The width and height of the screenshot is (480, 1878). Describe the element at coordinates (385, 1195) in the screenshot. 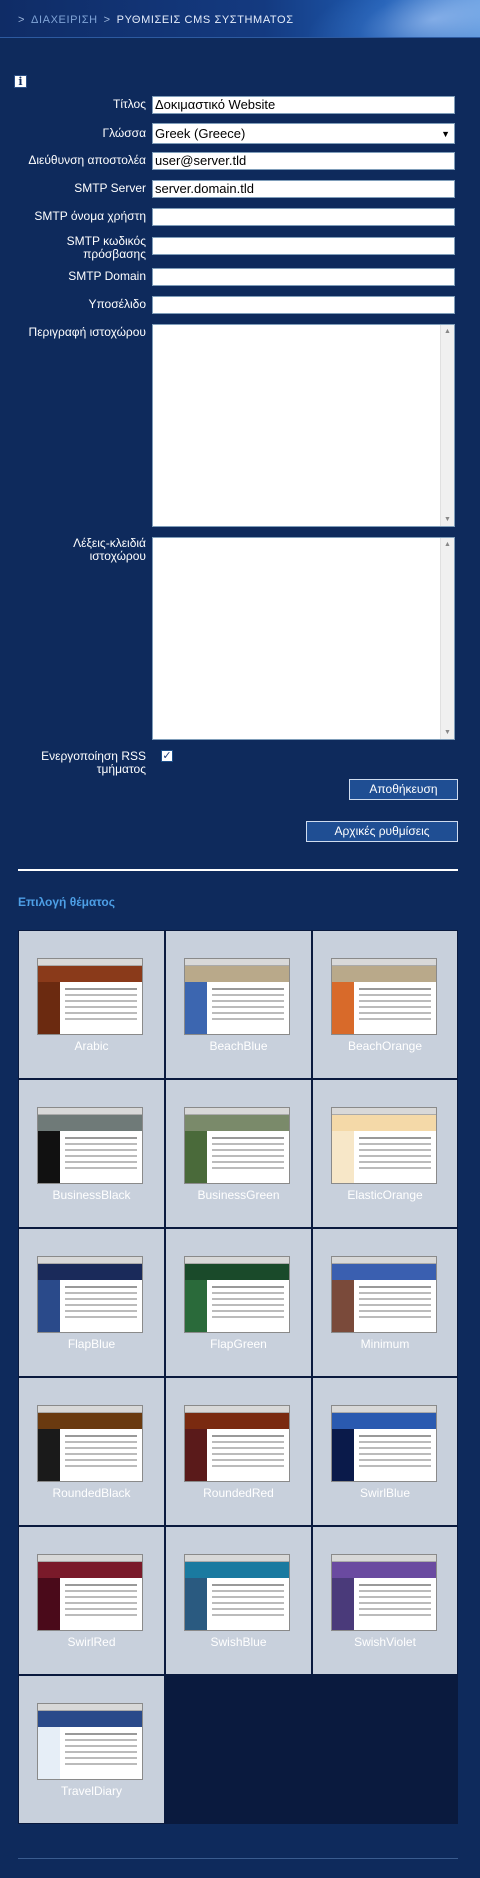

I see `theme-name: ElasticOrange` at that location.